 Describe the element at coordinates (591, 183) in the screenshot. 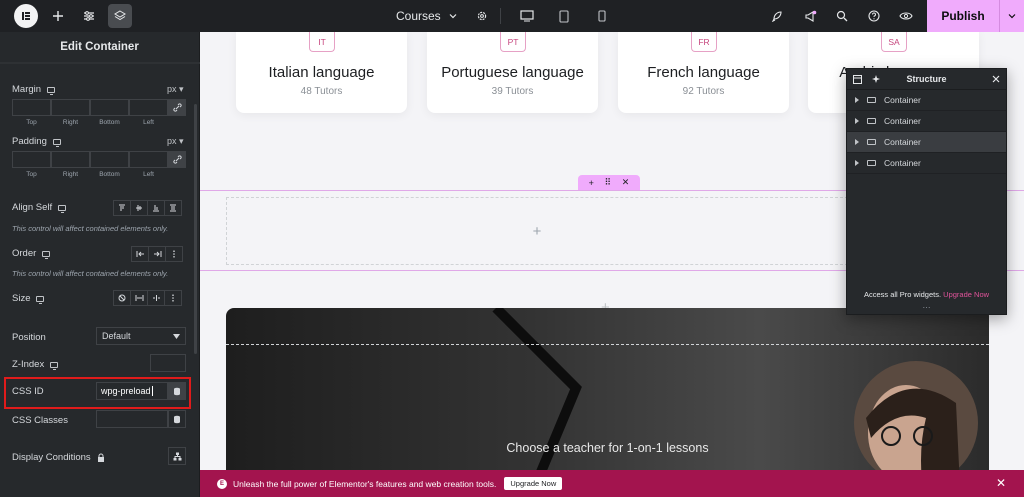

I see `add-container-icon: +` at that location.